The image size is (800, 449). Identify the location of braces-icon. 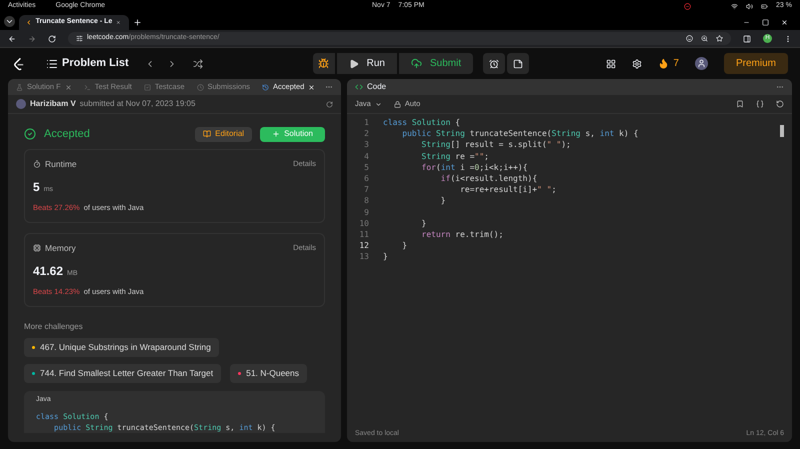
(760, 104).